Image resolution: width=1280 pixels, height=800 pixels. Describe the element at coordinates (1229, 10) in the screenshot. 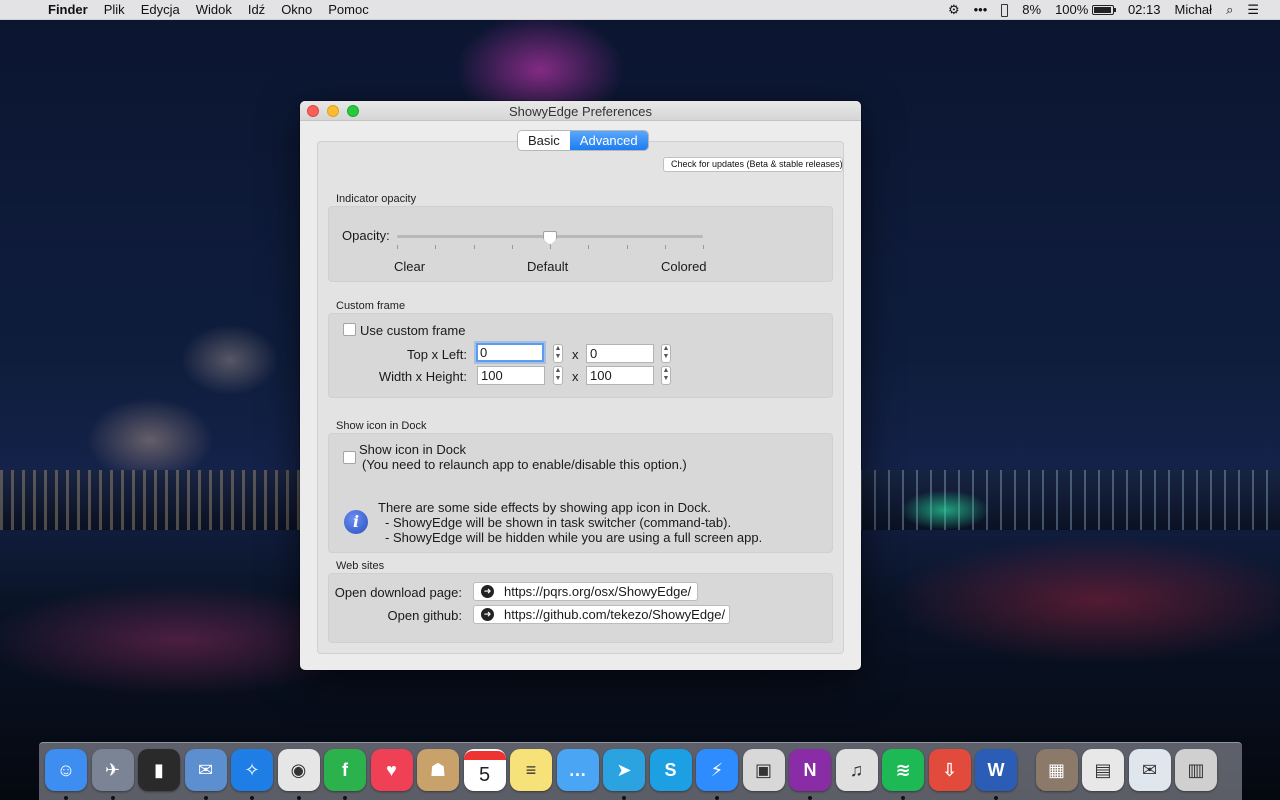

I see `spotlight-search-icon: ⌕` at that location.